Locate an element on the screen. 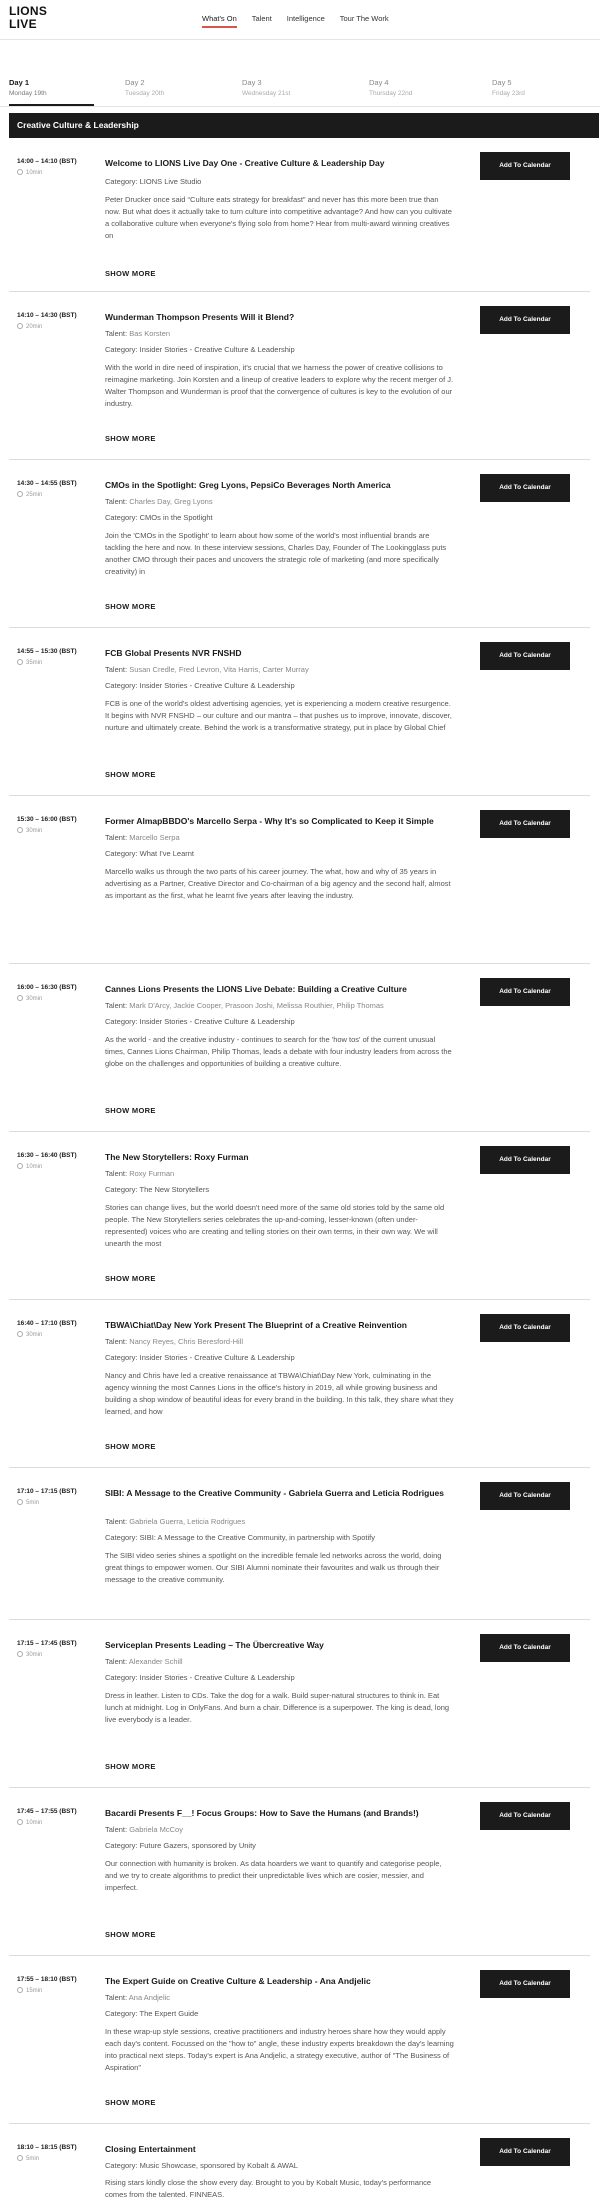 This screenshot has width=600, height=2197. tab-day-3: Day 3 Wednesday 21st is located at coordinates (266, 87).